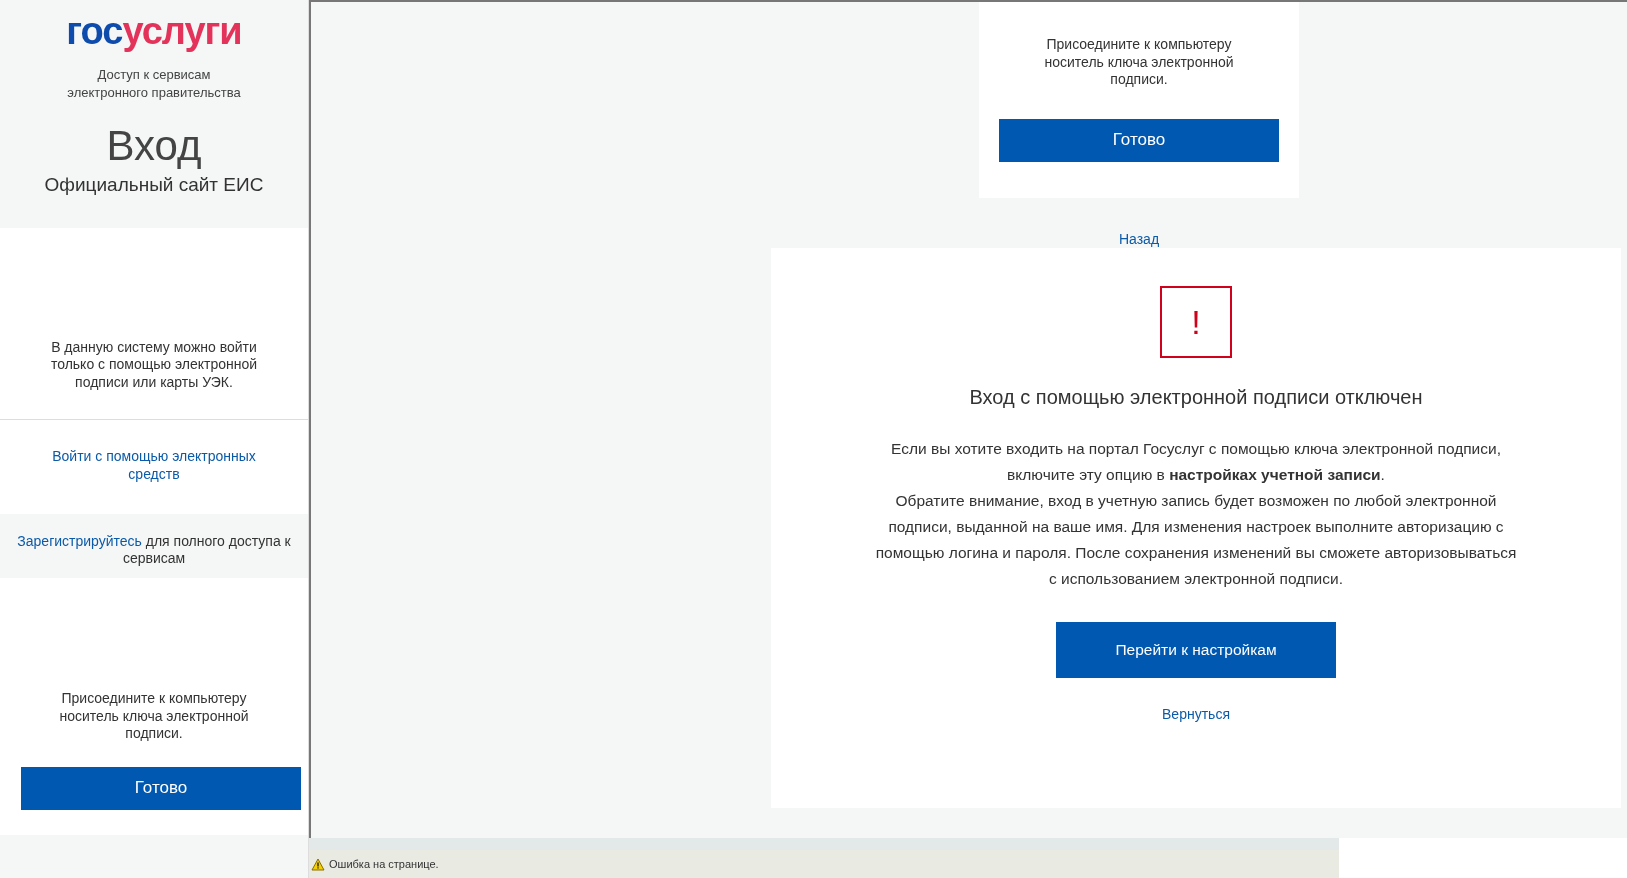 This screenshot has width=1627, height=878. What do you see at coordinates (384, 864) in the screenshot?
I see `status-text: Ошибка на странице.` at bounding box center [384, 864].